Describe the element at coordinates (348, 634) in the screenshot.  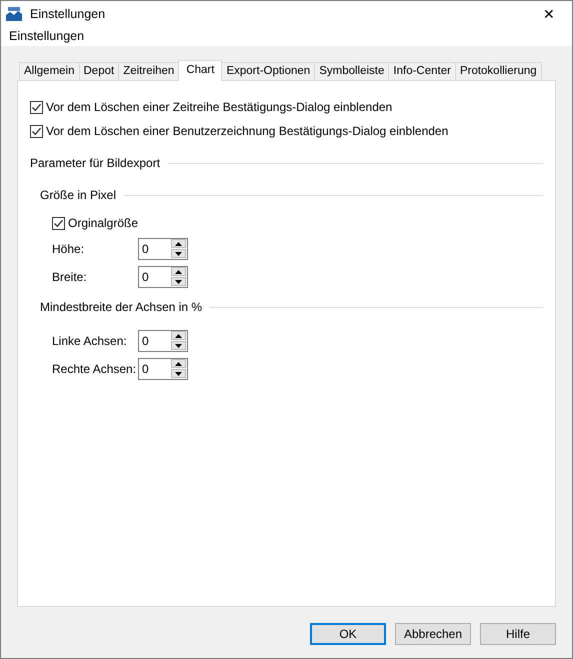
I see `dialog-button: OK` at that location.